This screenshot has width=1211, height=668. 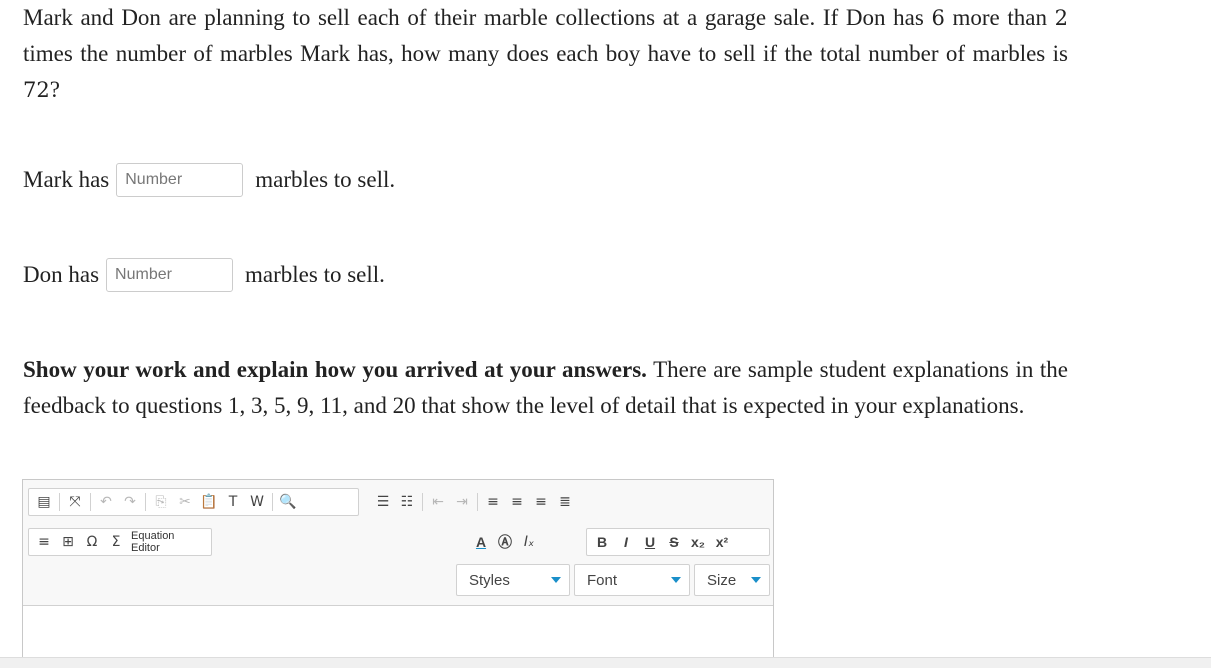 I want to click on undo-icon: ↶, so click(x=106, y=502).